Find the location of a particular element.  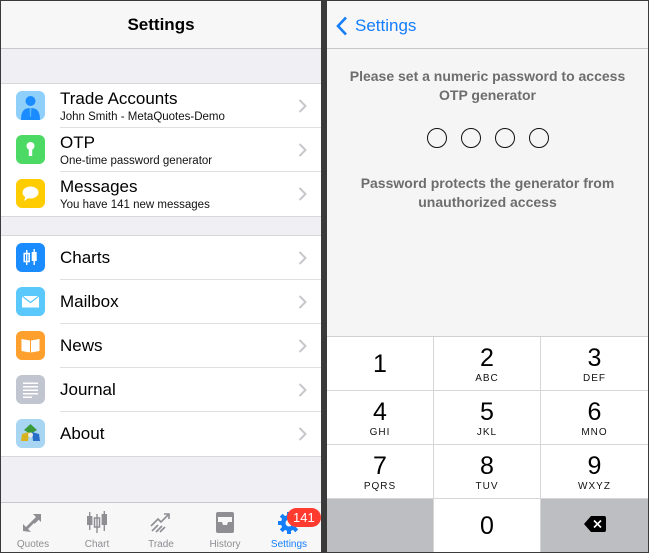

tab-bar: Quotes Chart Trade History Settings 141 is located at coordinates (161, 527).